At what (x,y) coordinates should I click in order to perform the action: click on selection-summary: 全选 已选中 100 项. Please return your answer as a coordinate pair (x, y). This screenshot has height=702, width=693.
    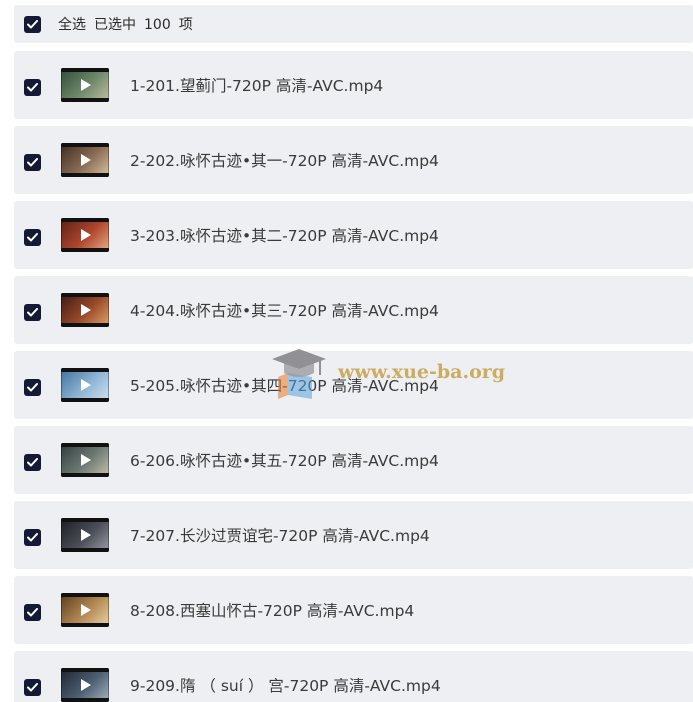
    Looking at the image, I should click on (129, 24).